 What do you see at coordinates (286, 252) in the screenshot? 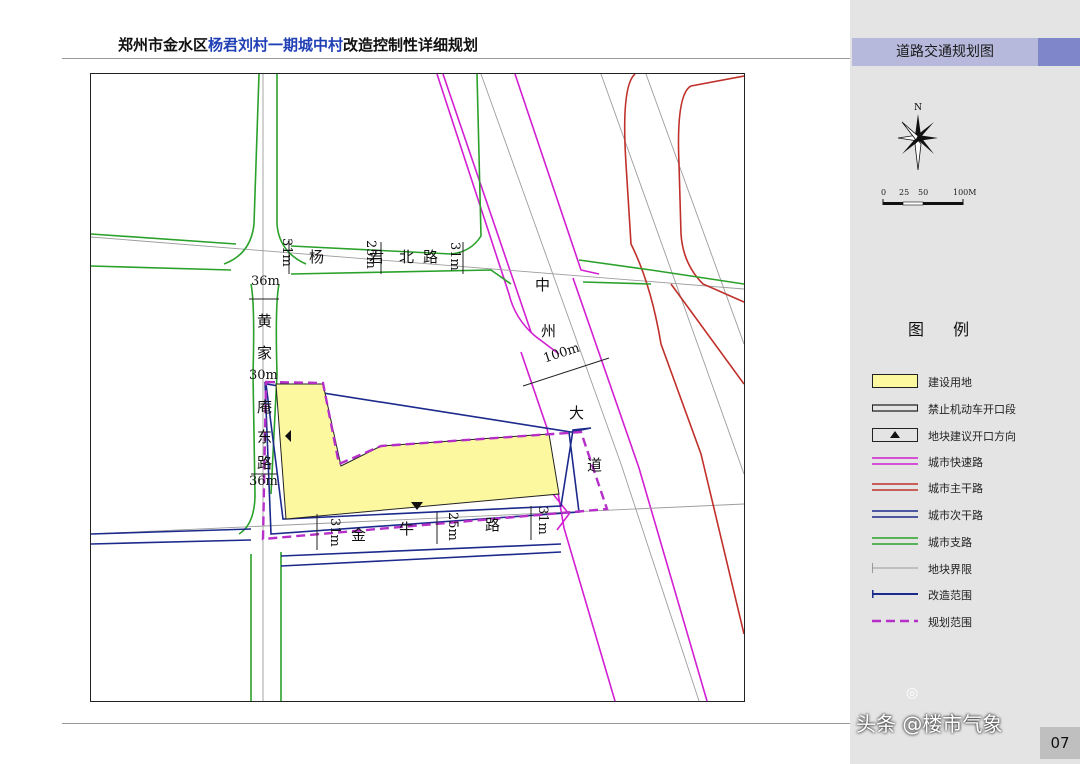
I see `dim-yangjun-w1: 31m` at bounding box center [286, 252].